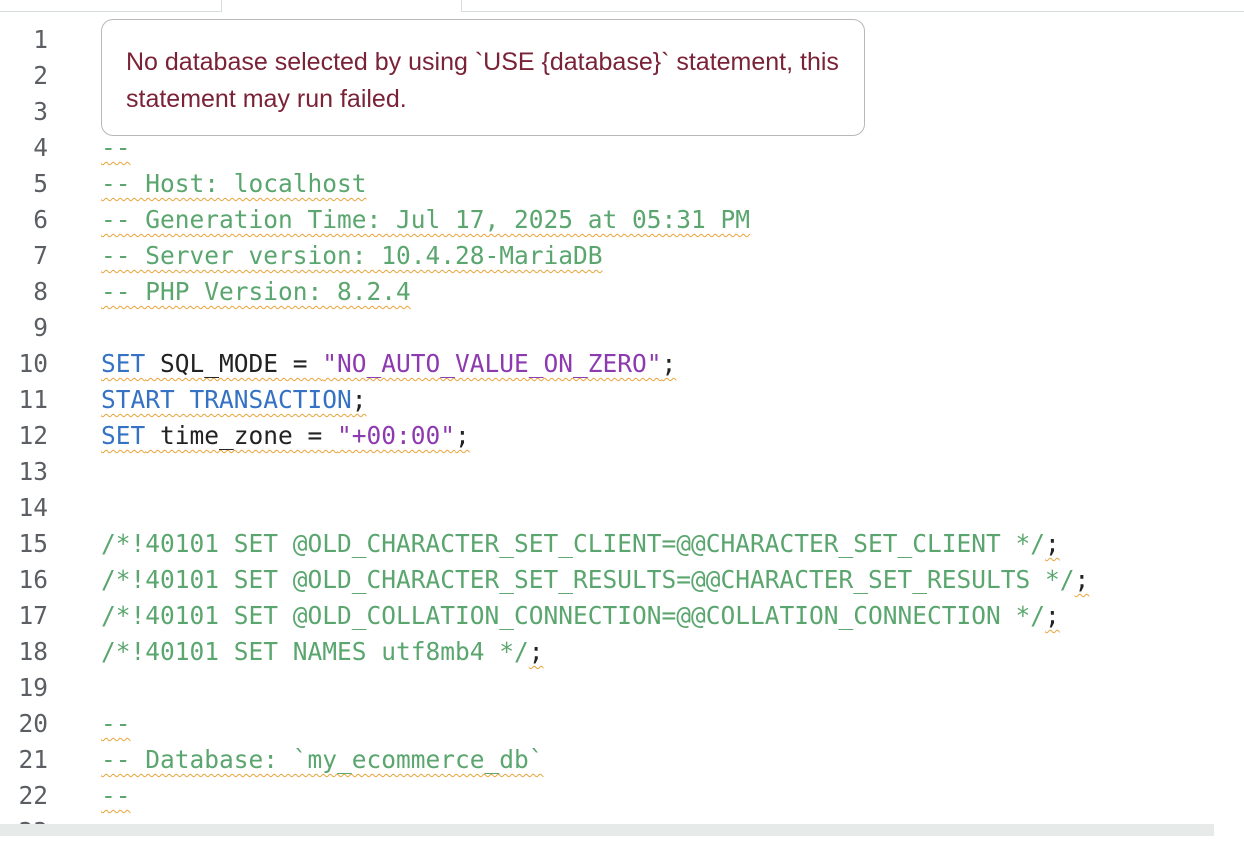 The image size is (1244, 846). Describe the element at coordinates (33, 651) in the screenshot. I see `line-number: 18` at that location.